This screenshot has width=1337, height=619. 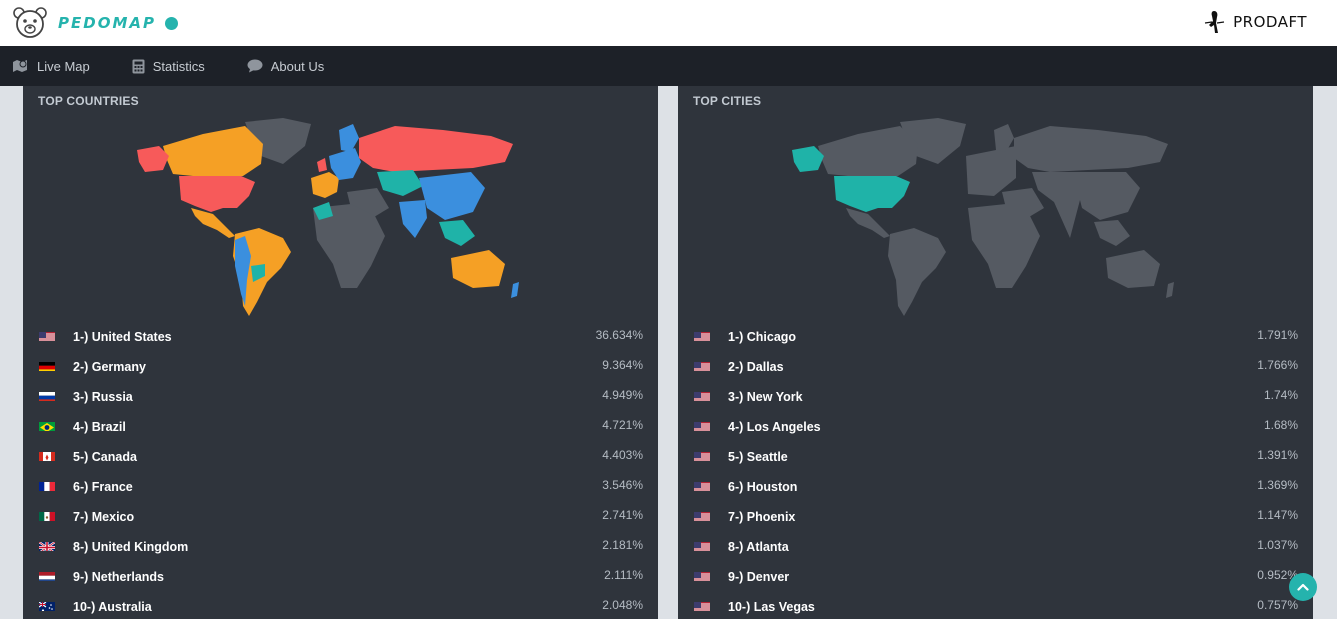 I want to click on rank-label: 5-) Seattle, so click(x=758, y=457).